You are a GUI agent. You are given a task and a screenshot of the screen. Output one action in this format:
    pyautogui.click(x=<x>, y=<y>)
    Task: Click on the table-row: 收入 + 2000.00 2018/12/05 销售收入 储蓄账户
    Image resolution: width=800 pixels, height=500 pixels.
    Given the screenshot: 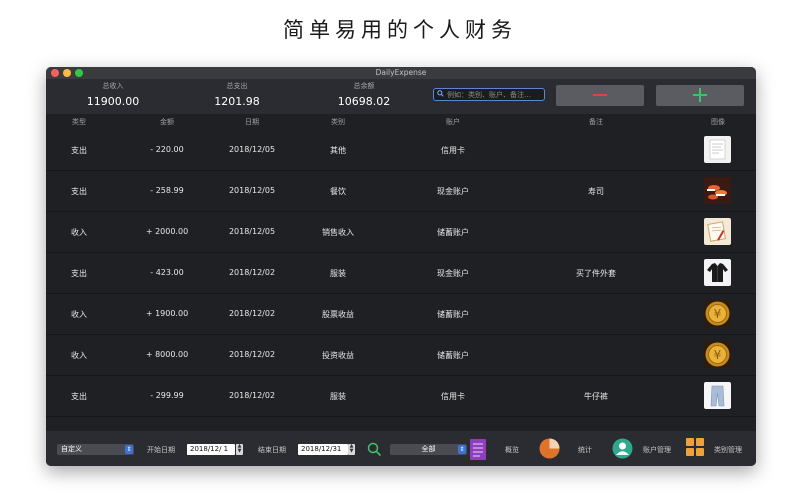 What is the action you would take?
    pyautogui.click(x=401, y=232)
    